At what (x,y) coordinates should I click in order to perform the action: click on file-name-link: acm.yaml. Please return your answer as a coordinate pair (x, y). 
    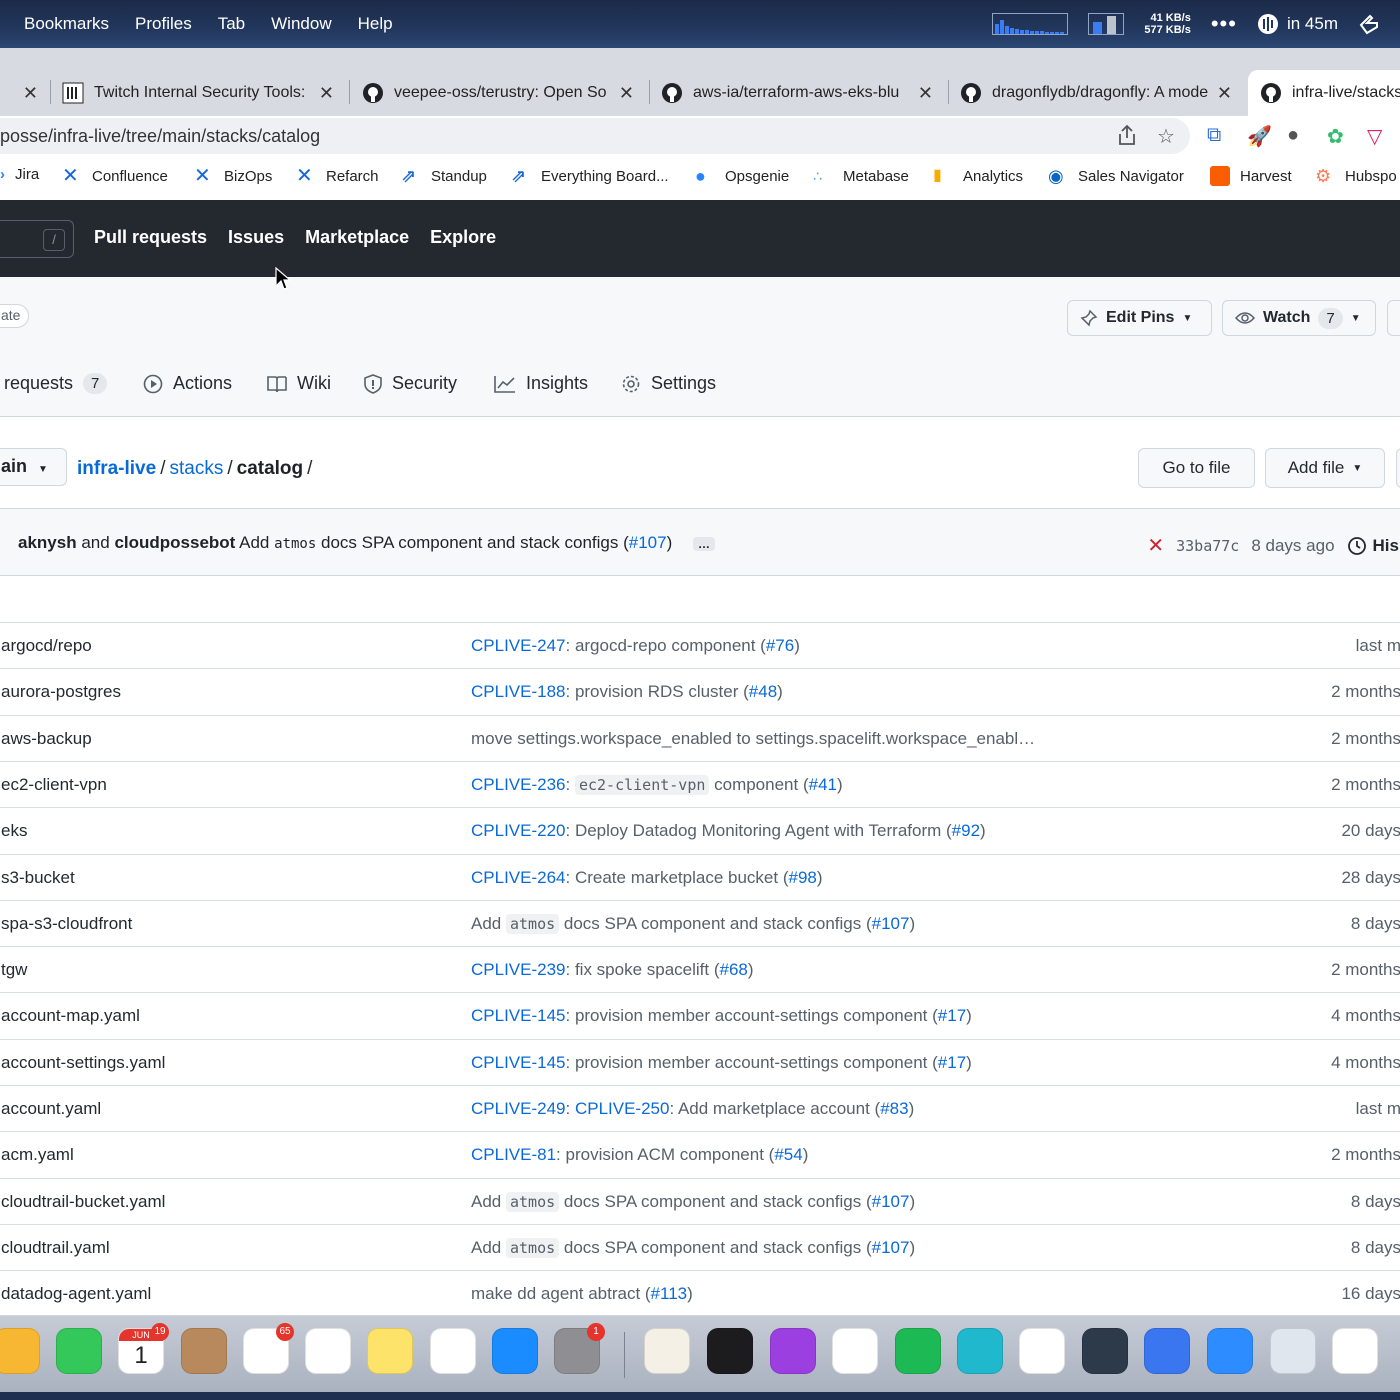
    Looking at the image, I should click on (37, 1155).